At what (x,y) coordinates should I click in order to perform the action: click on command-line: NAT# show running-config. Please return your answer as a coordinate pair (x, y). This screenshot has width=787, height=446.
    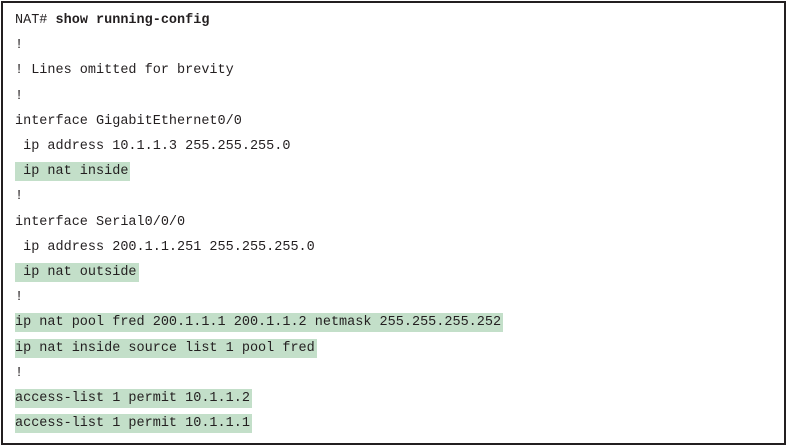
    Looking at the image, I should click on (259, 20).